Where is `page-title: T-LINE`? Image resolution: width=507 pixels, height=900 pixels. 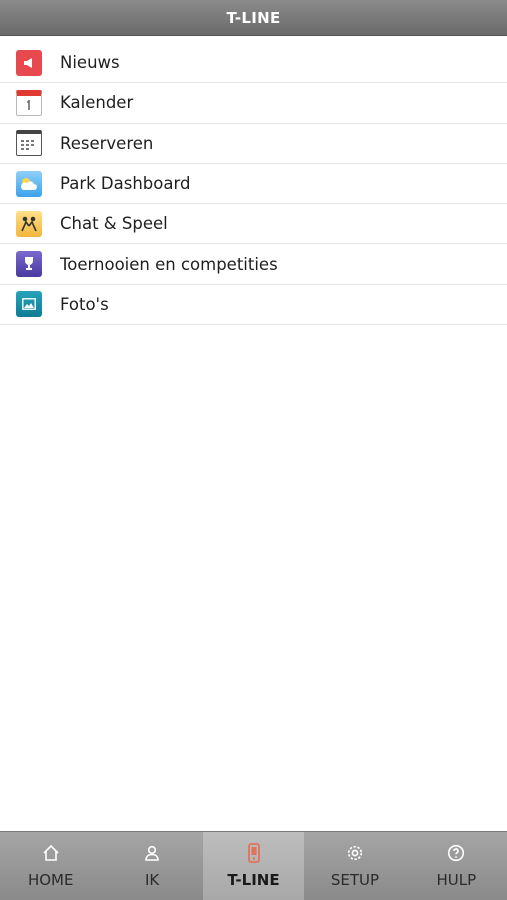
page-title: T-LINE is located at coordinates (253, 17).